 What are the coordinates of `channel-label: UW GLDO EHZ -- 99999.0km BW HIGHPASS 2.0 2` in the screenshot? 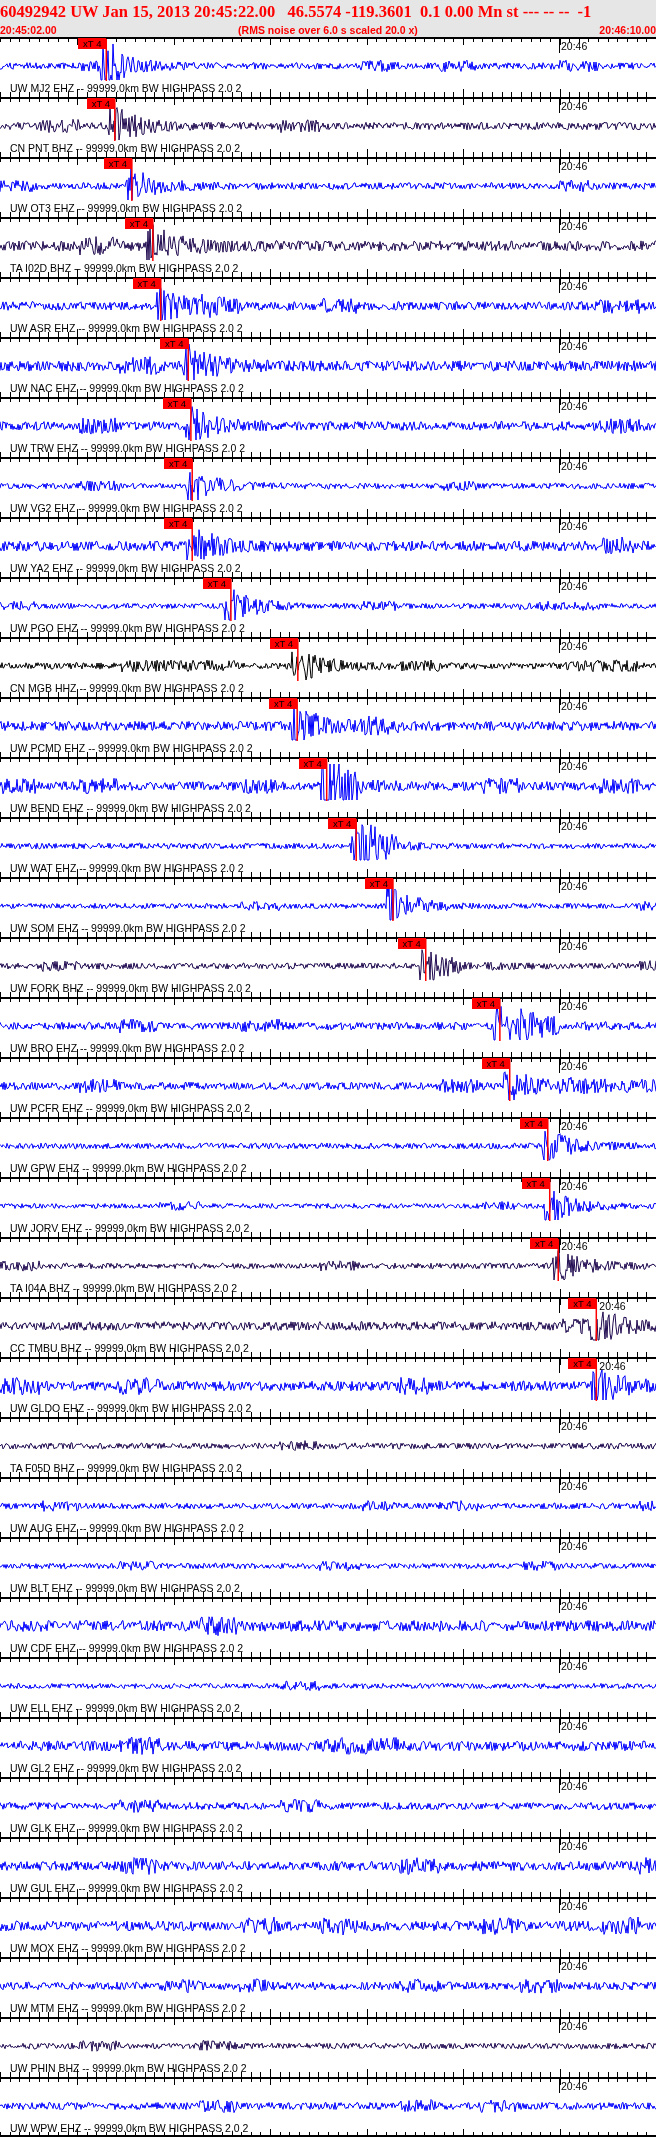 It's located at (131, 1408).